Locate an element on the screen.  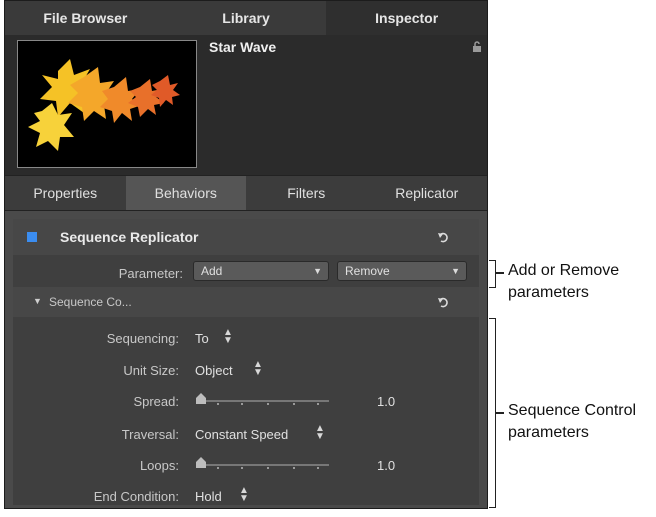
tab-file-browser: File Browser is located at coordinates (85, 18).